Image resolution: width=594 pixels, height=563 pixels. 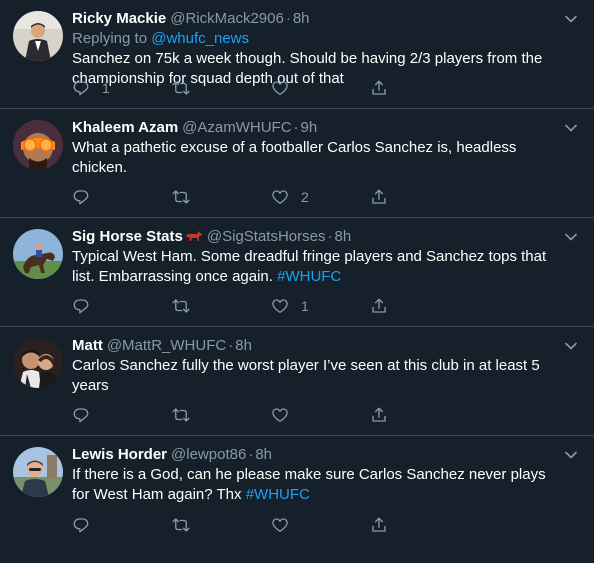 I want to click on replying-to-label: Replying to, so click(x=112, y=38).